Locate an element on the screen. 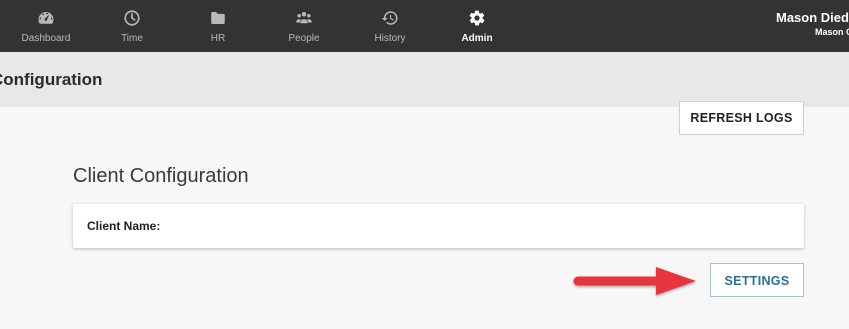  gear-icon is located at coordinates (477, 18).